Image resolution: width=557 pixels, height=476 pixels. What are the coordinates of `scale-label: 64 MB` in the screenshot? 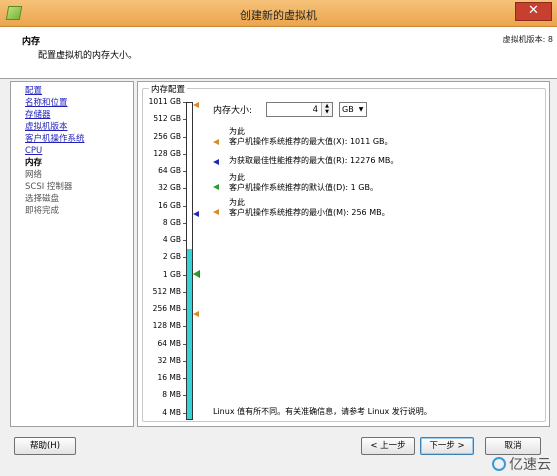 It's located at (169, 343).